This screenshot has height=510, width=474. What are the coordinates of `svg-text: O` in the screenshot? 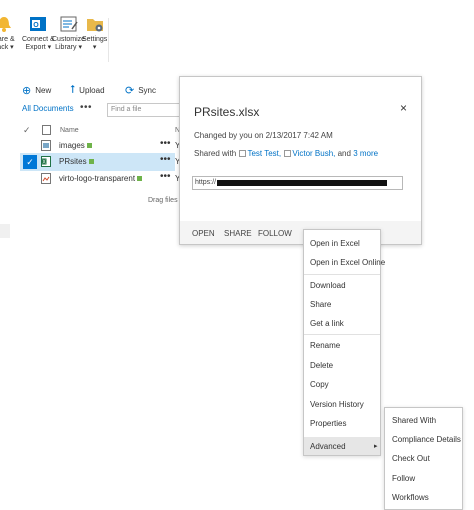 It's located at (37, 25).